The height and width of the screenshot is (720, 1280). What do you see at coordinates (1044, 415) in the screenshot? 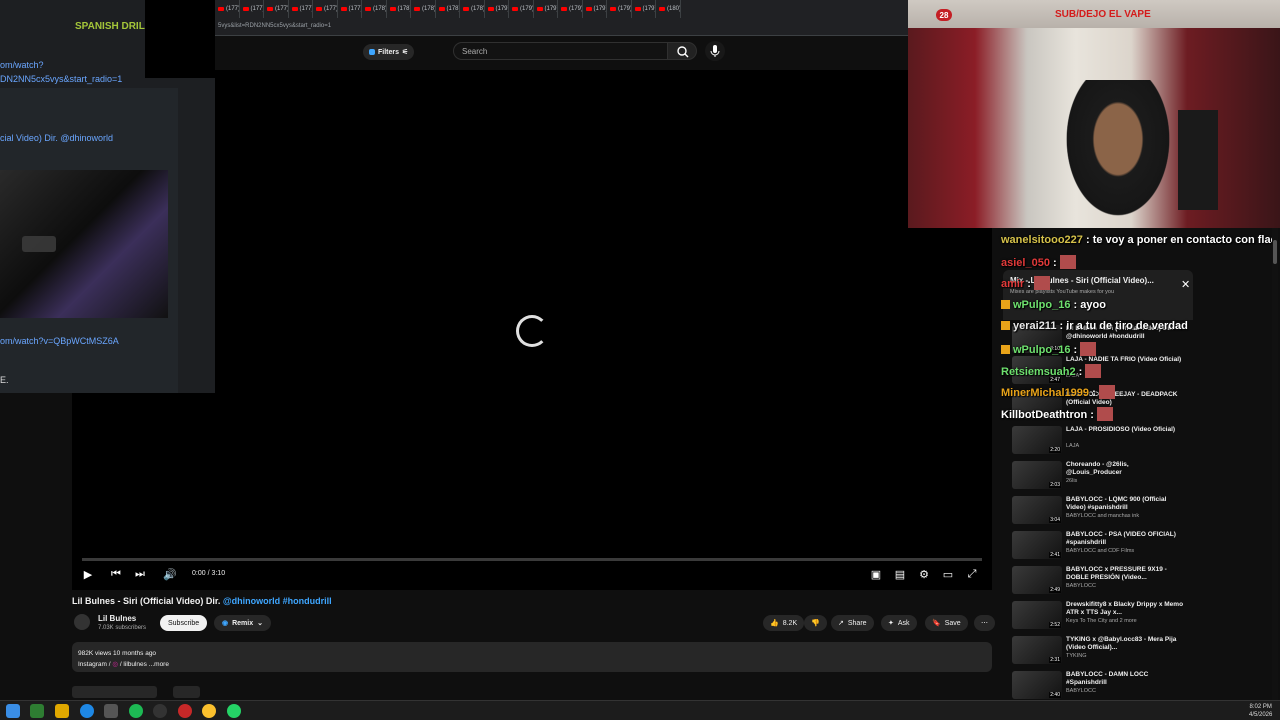
I see `chat-username: KillbotDeathtron` at bounding box center [1044, 415].